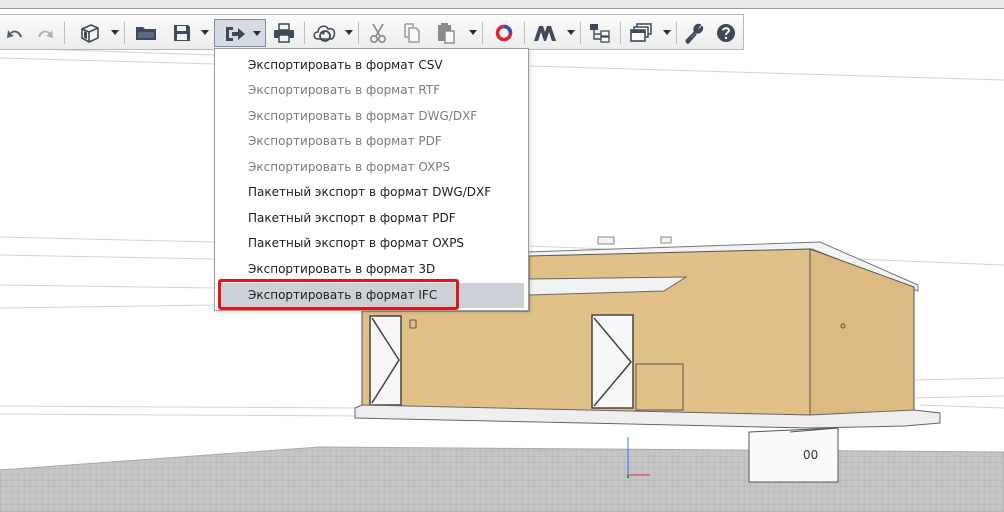 This screenshot has width=1004, height=512. I want to click on paste-dropdown, so click(473, 33).